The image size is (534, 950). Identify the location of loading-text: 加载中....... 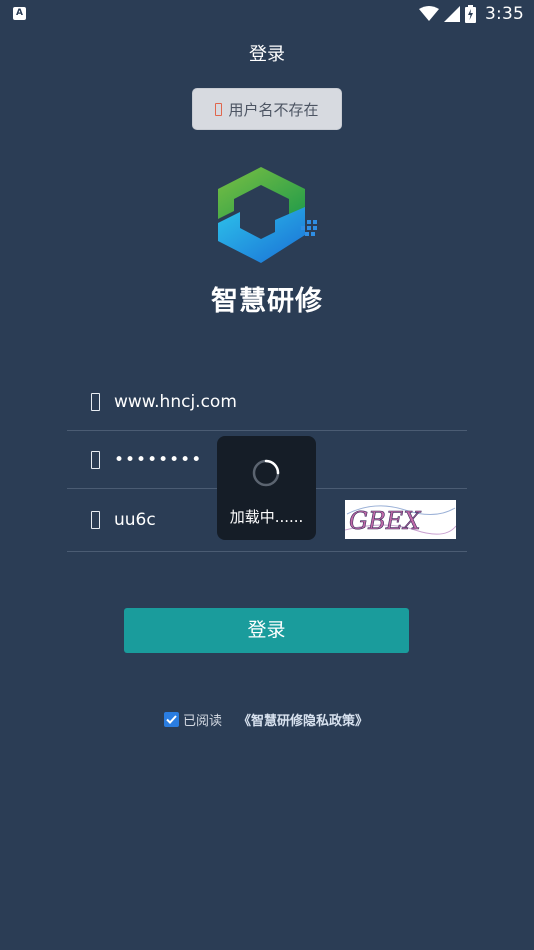
(266, 517).